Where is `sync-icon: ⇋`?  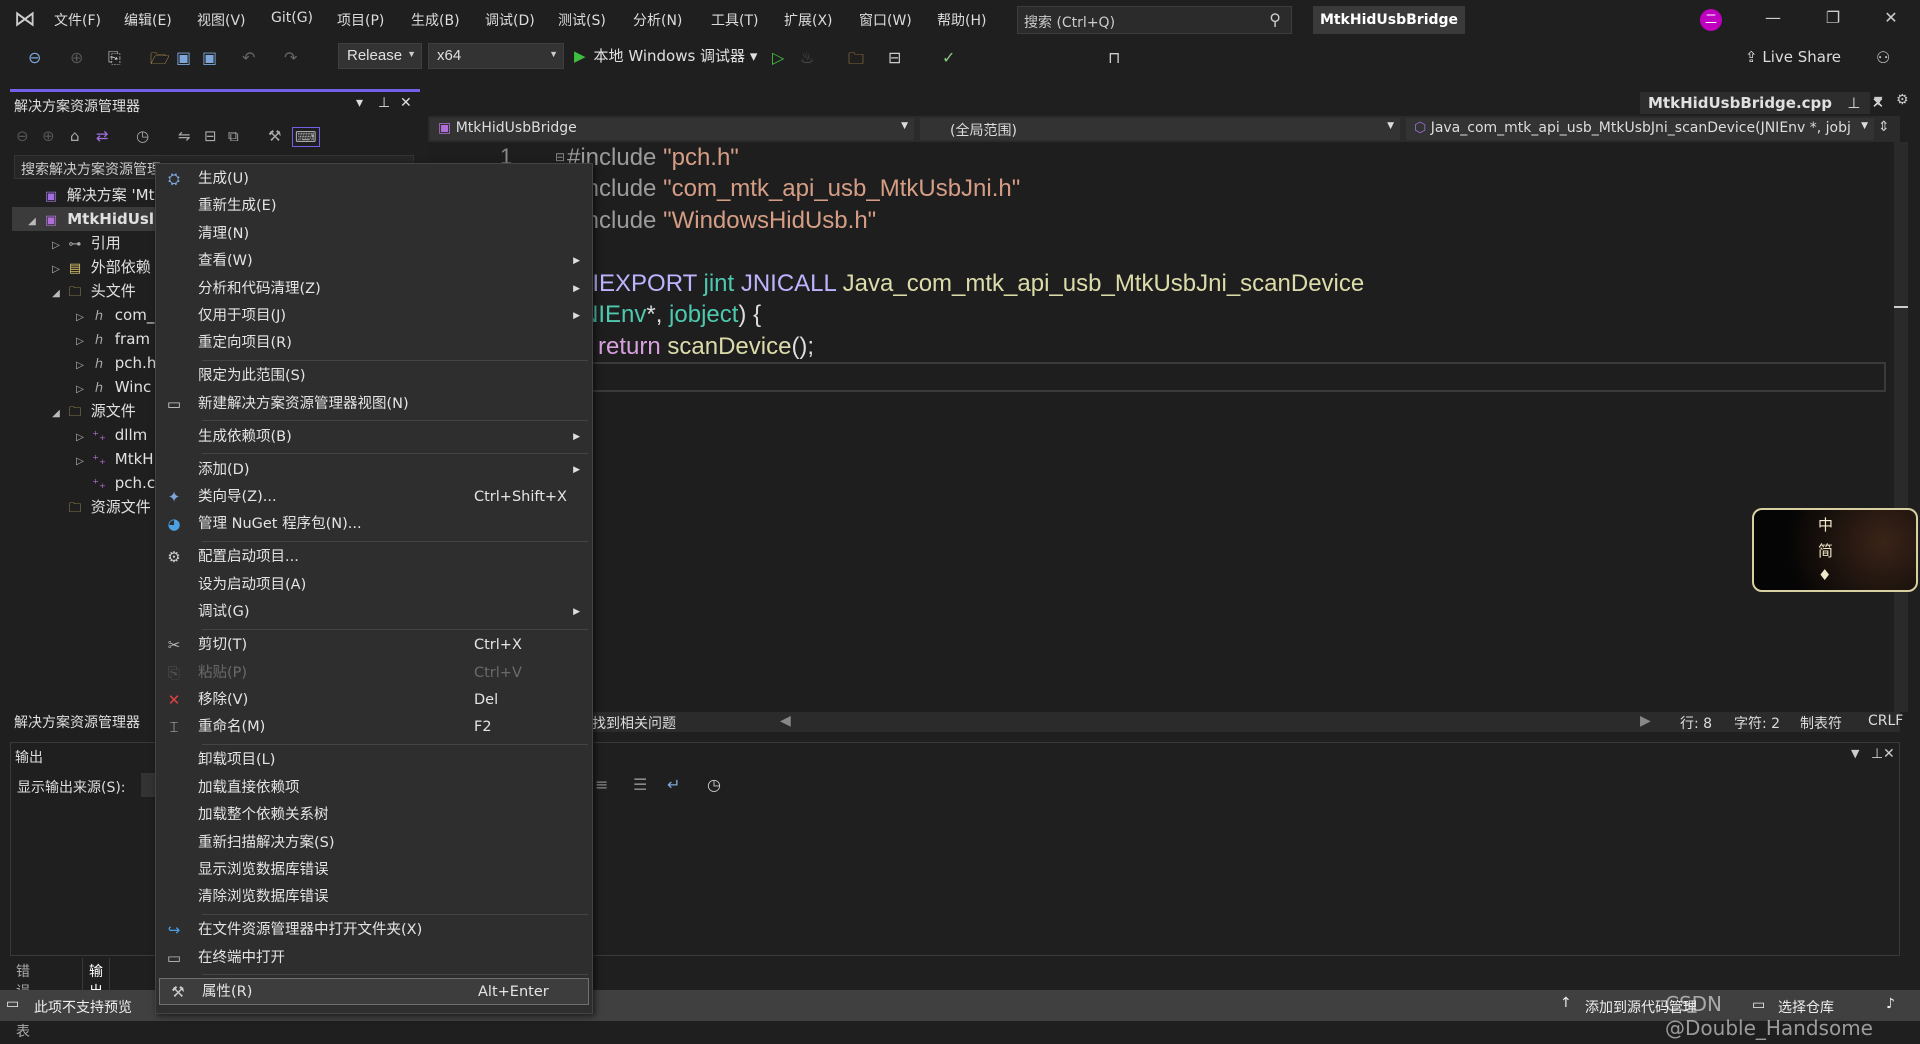 sync-icon: ⇋ is located at coordinates (184, 136).